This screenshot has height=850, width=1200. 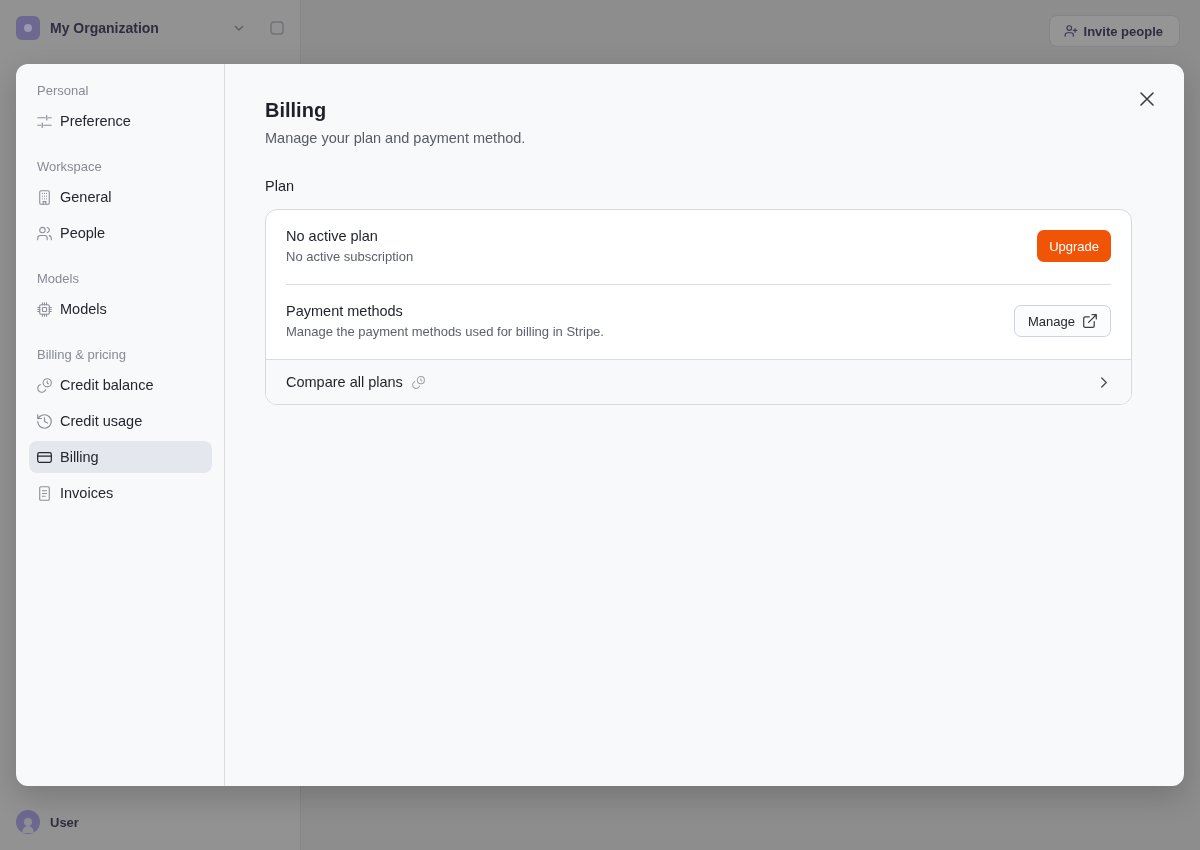 I want to click on users-icon, so click(x=44, y=233).